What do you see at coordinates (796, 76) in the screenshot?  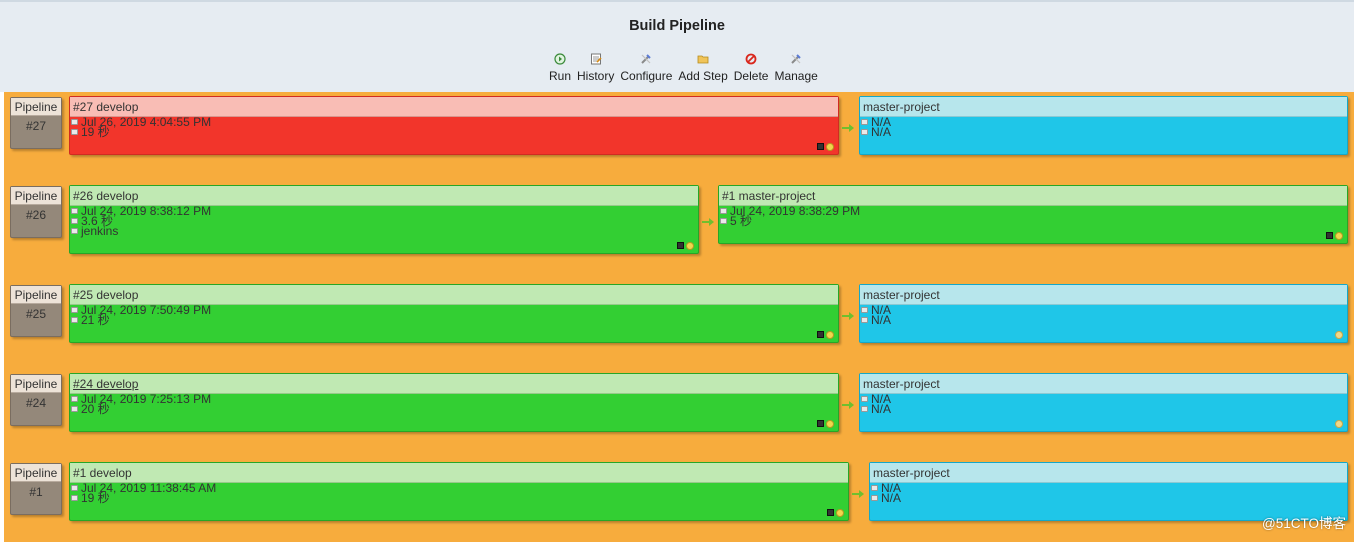 I see `manage-label: Manage` at bounding box center [796, 76].